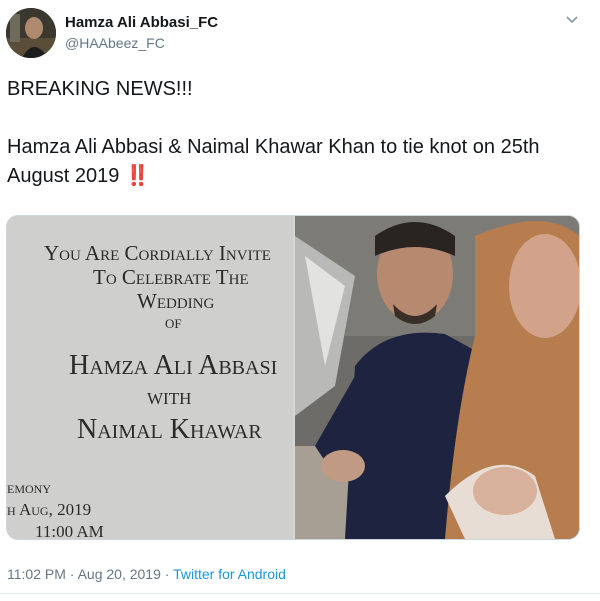  Describe the element at coordinates (31, 33) in the screenshot. I see `avatar` at that location.